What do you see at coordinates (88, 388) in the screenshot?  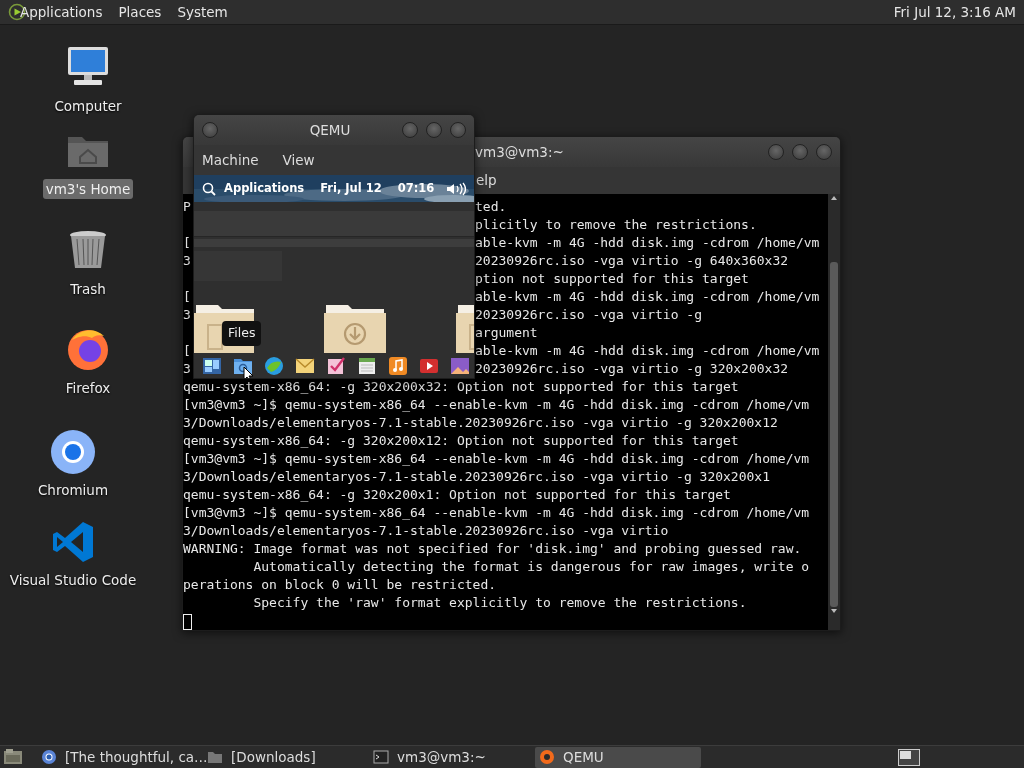 I see `icon-label: Firefox` at bounding box center [88, 388].